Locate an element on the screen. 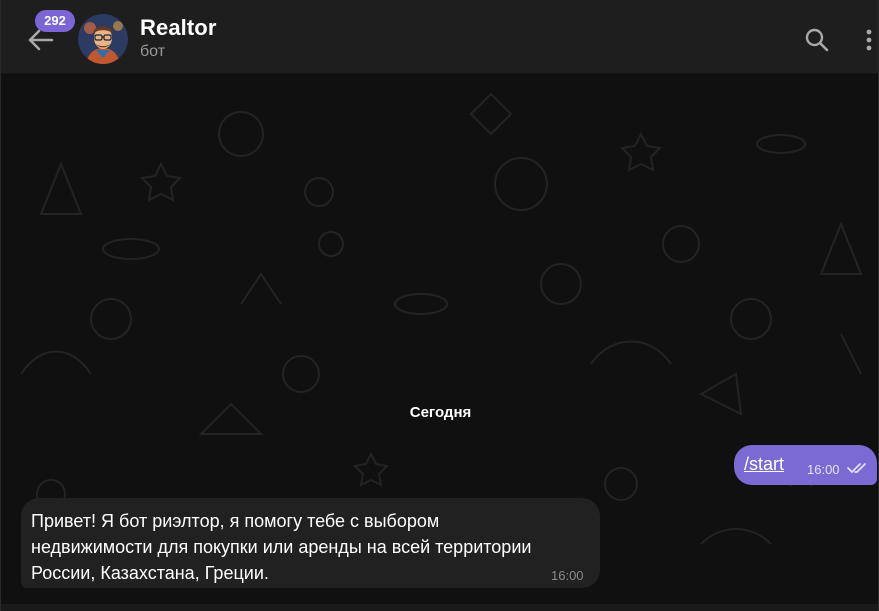  more-button is located at coordinates (867, 40).